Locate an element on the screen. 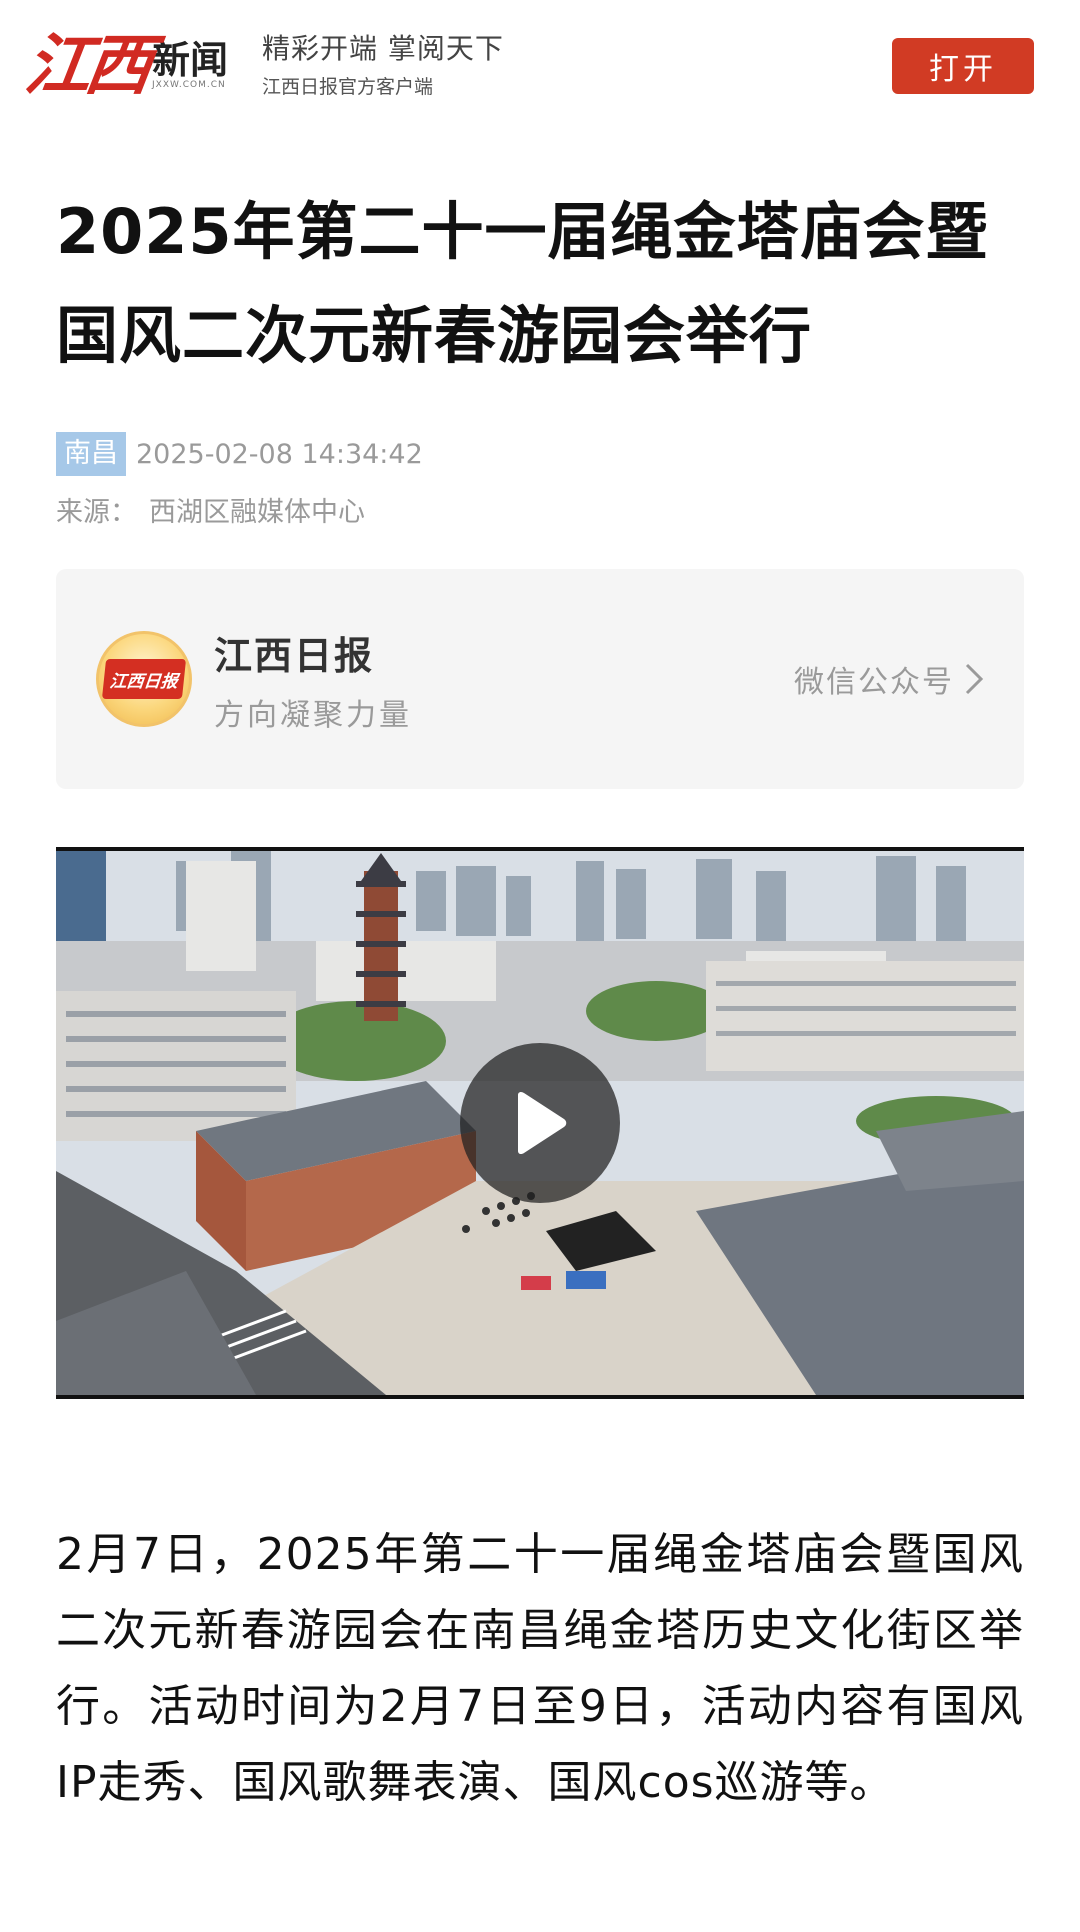  publish-time: 2025-02-08 14:34:42 is located at coordinates (279, 454).